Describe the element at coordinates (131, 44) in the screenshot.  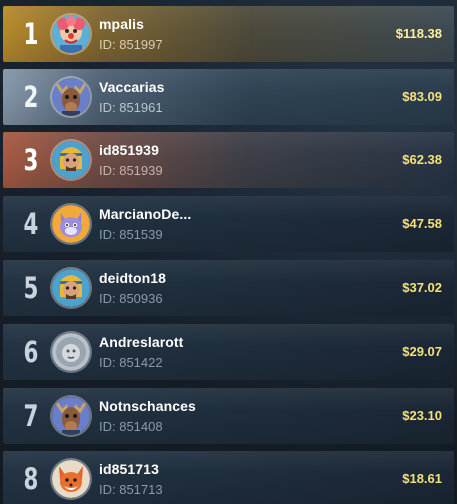
I see `player-id: ID: 851997` at that location.